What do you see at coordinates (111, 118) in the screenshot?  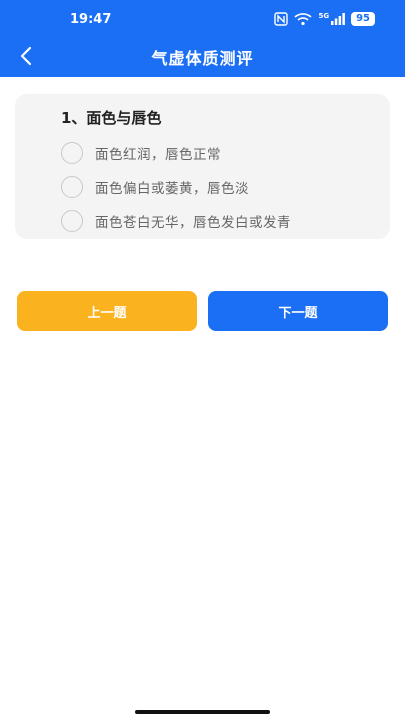 I see `question-title: 1、面色与唇色` at bounding box center [111, 118].